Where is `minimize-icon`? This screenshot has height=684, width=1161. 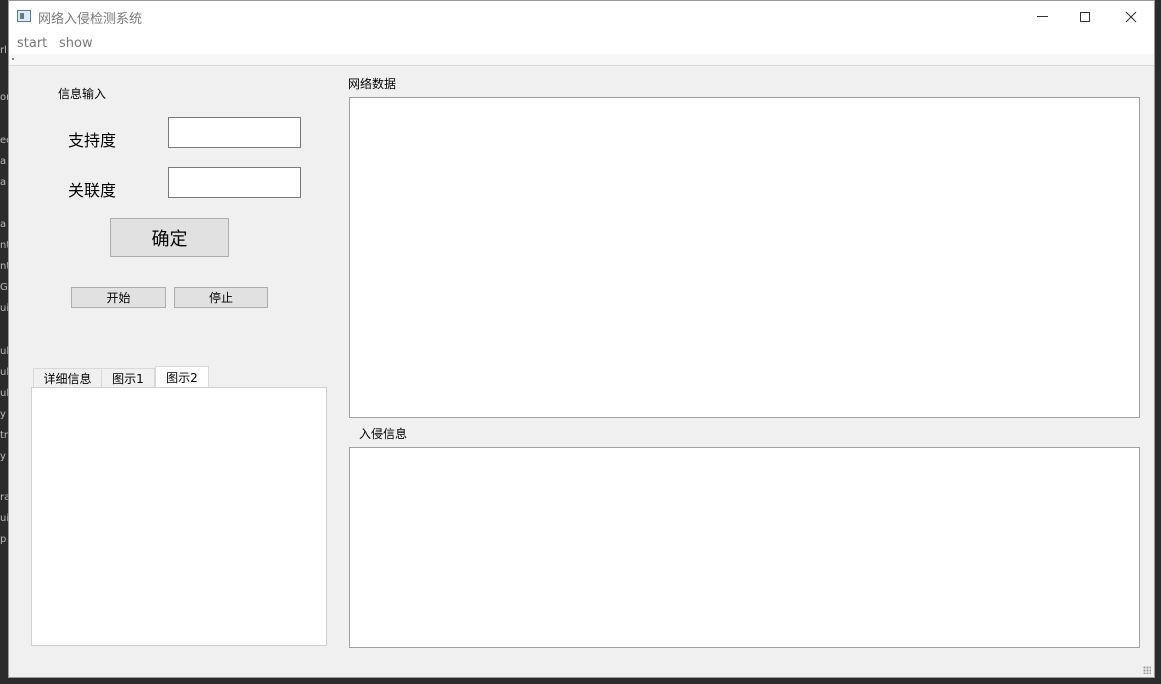 minimize-icon is located at coordinates (1042, 16).